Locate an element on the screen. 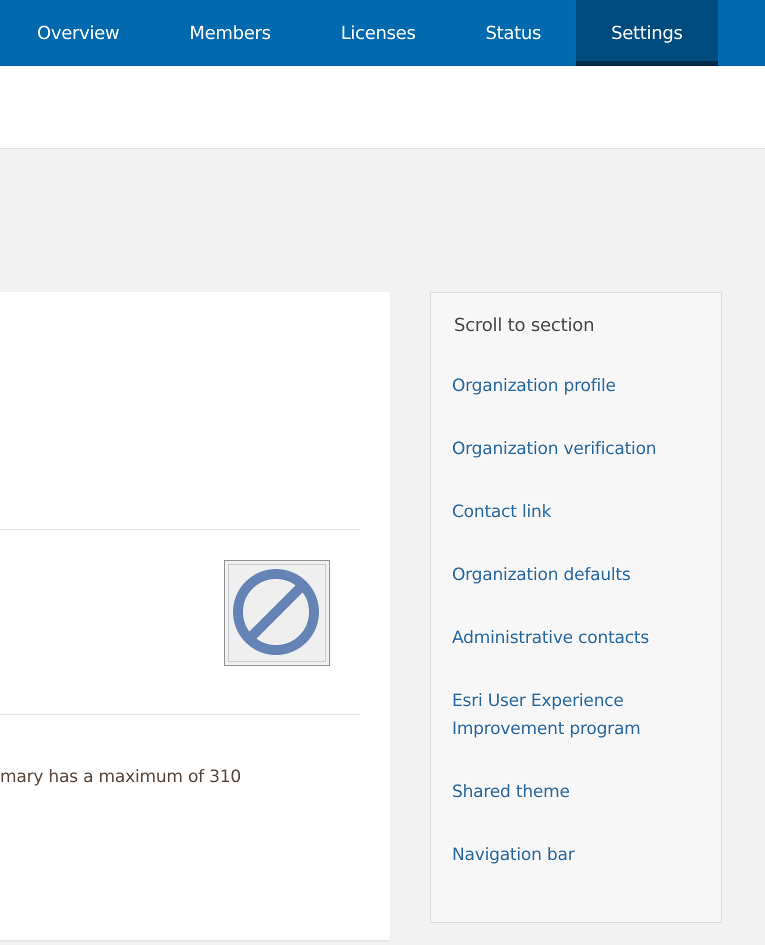 This screenshot has height=945, width=765. section-link: Navigation bar is located at coordinates (562, 855).